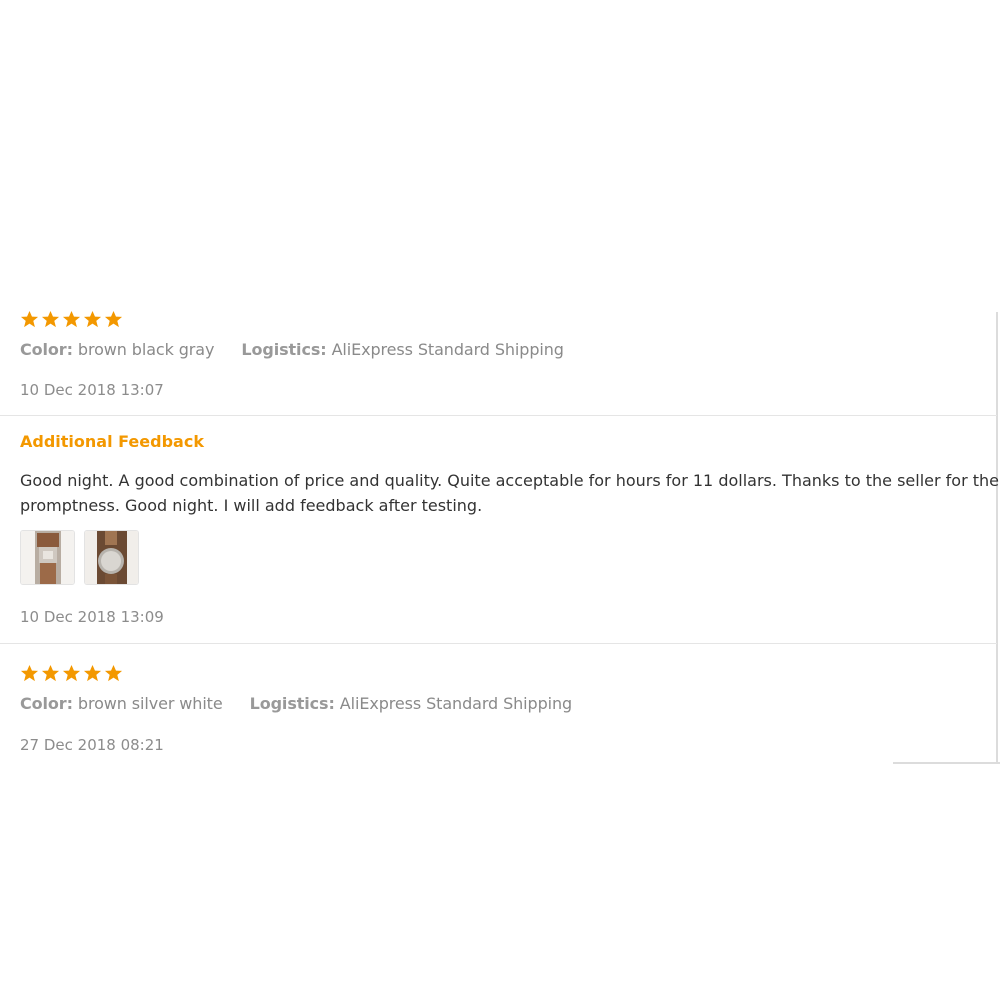 This screenshot has height=1000, width=1000. I want to click on panel-right-border, so click(997, 538).